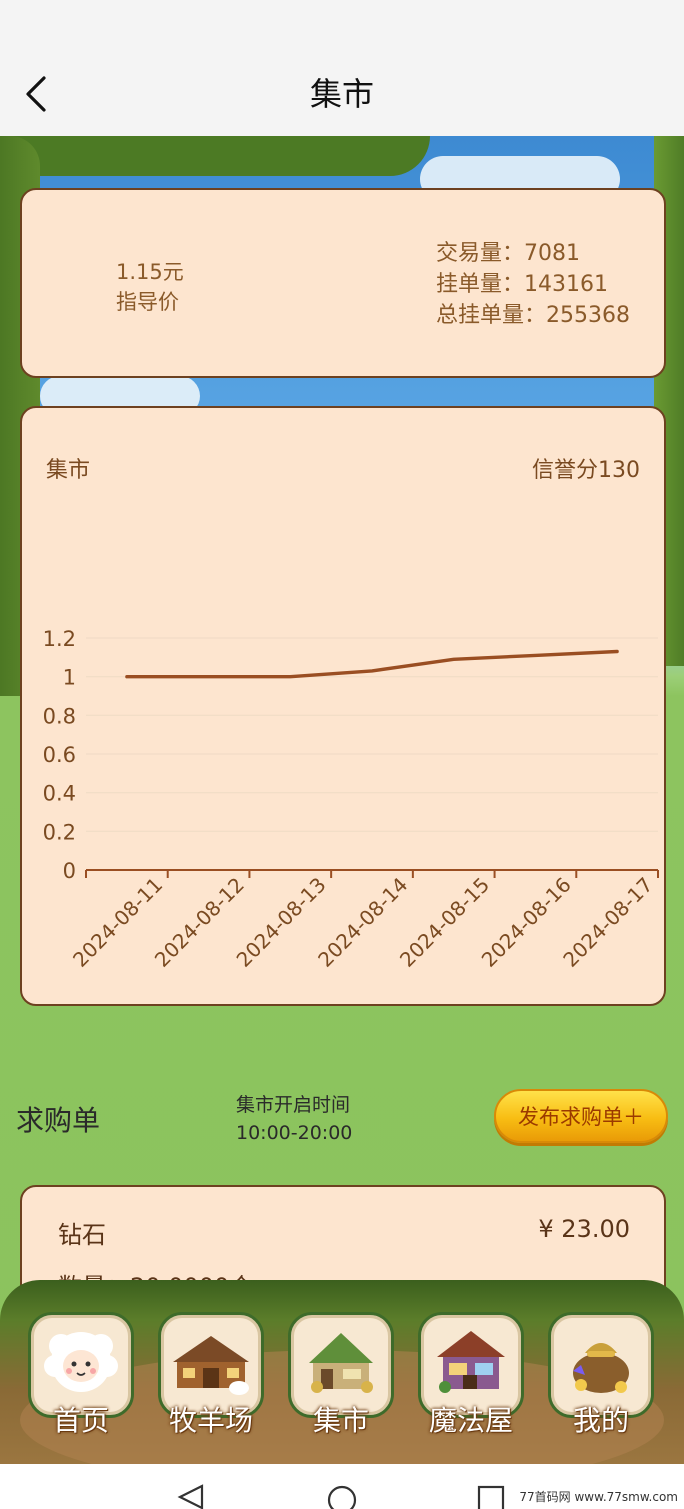  I want to click on sheep-icon, so click(81, 1362).